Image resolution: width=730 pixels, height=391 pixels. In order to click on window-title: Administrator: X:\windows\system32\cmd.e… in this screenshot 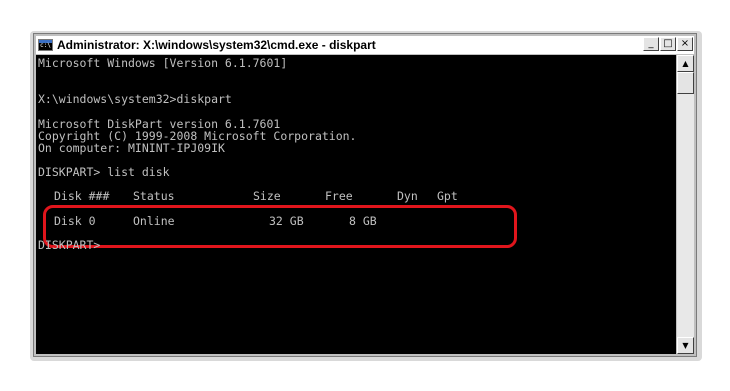, I will do `click(216, 45)`.